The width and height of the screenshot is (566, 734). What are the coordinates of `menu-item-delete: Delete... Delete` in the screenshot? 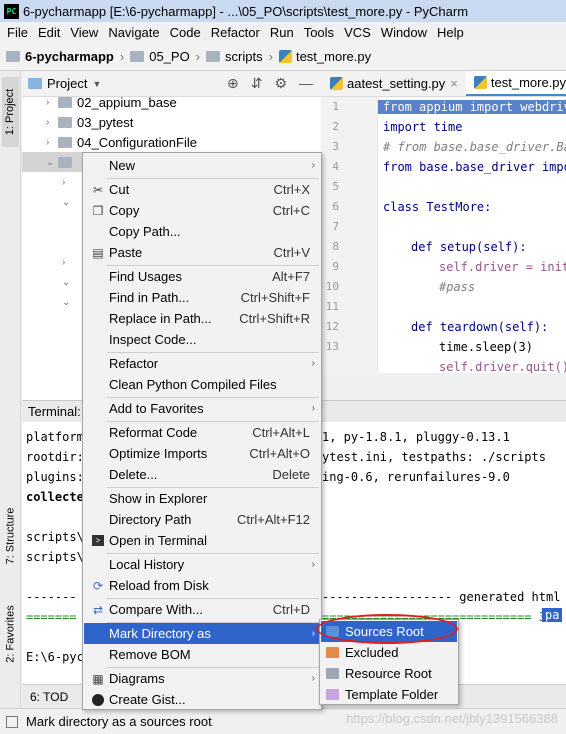 It's located at (202, 474).